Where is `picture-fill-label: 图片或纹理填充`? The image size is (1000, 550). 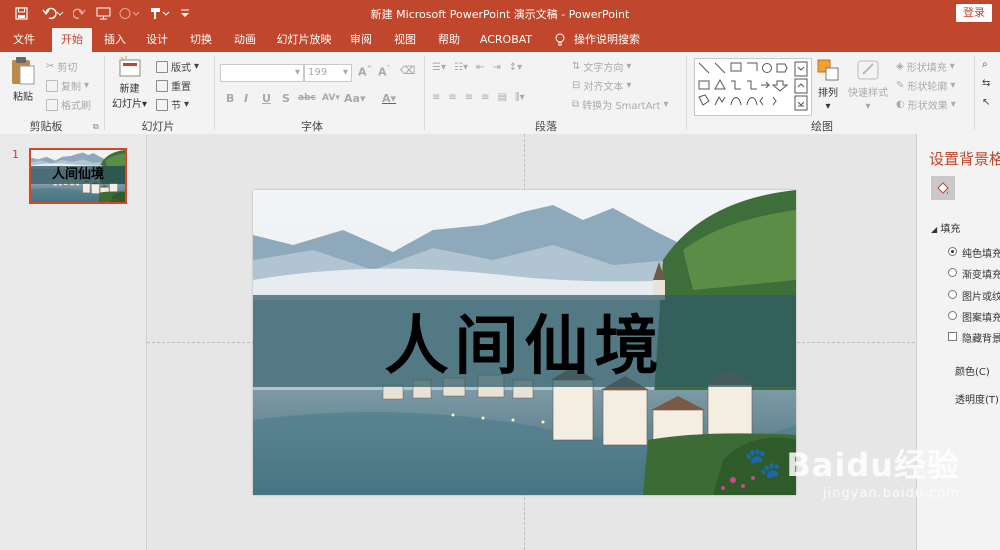 picture-fill-label: 图片或纹理填充 is located at coordinates (981, 297).